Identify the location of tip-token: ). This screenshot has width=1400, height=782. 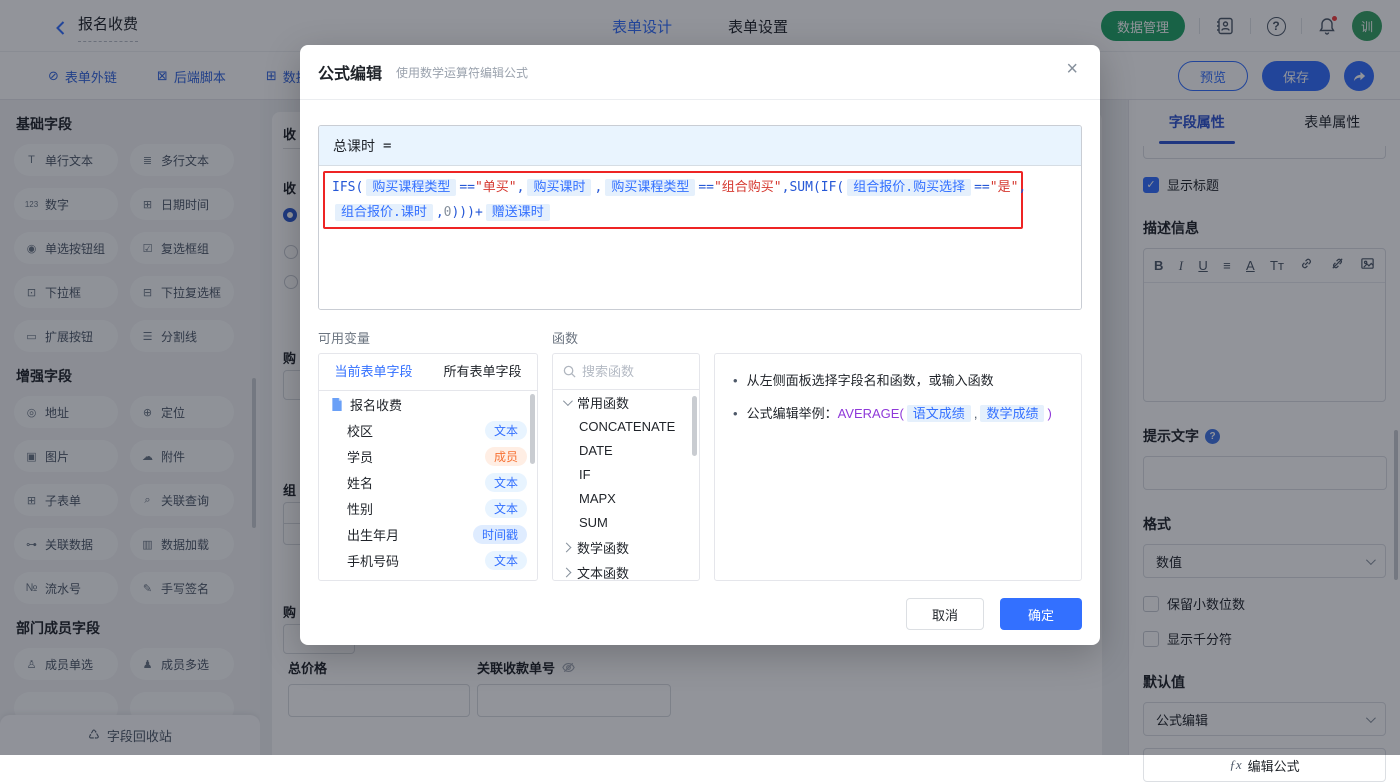
(1049, 413).